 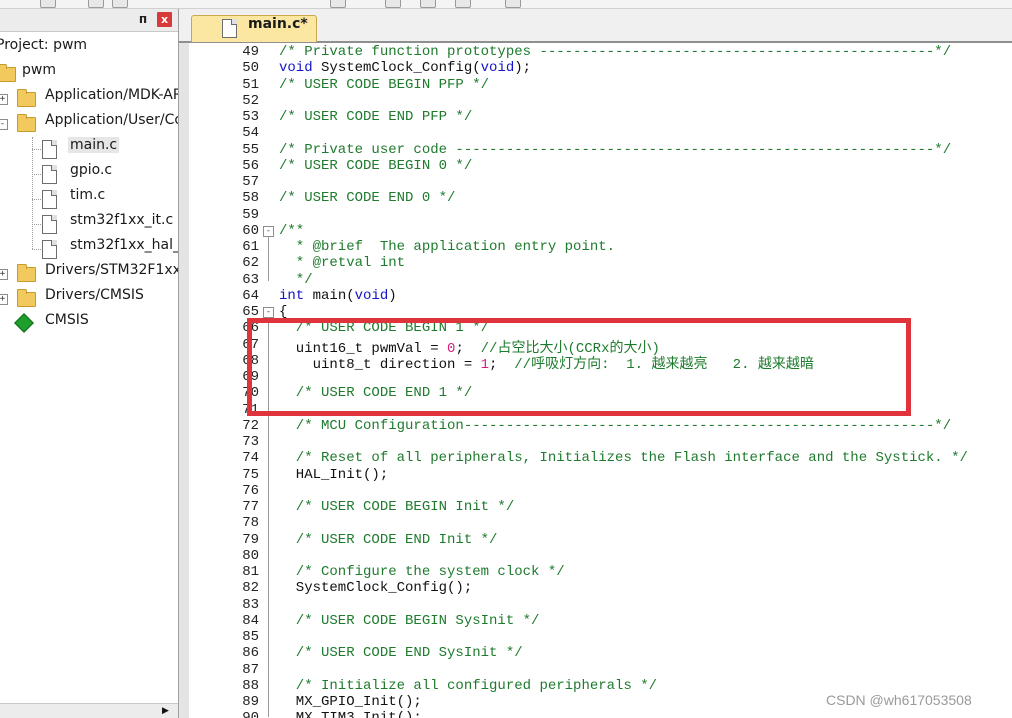 I want to click on line-number: 85, so click(x=250, y=637).